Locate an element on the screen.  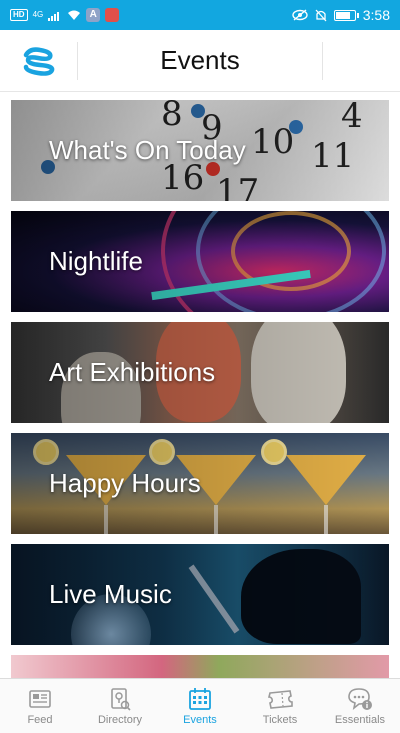
event-card-label: Art Exhibitions is located at coordinates (132, 372).